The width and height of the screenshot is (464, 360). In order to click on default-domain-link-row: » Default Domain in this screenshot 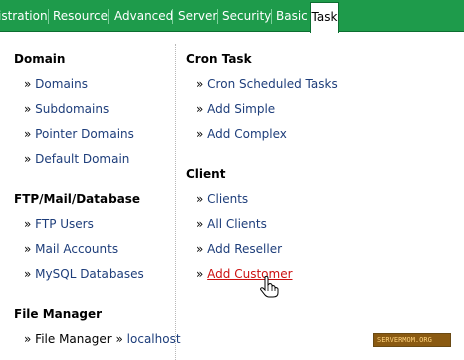, I will do `click(76, 159)`.